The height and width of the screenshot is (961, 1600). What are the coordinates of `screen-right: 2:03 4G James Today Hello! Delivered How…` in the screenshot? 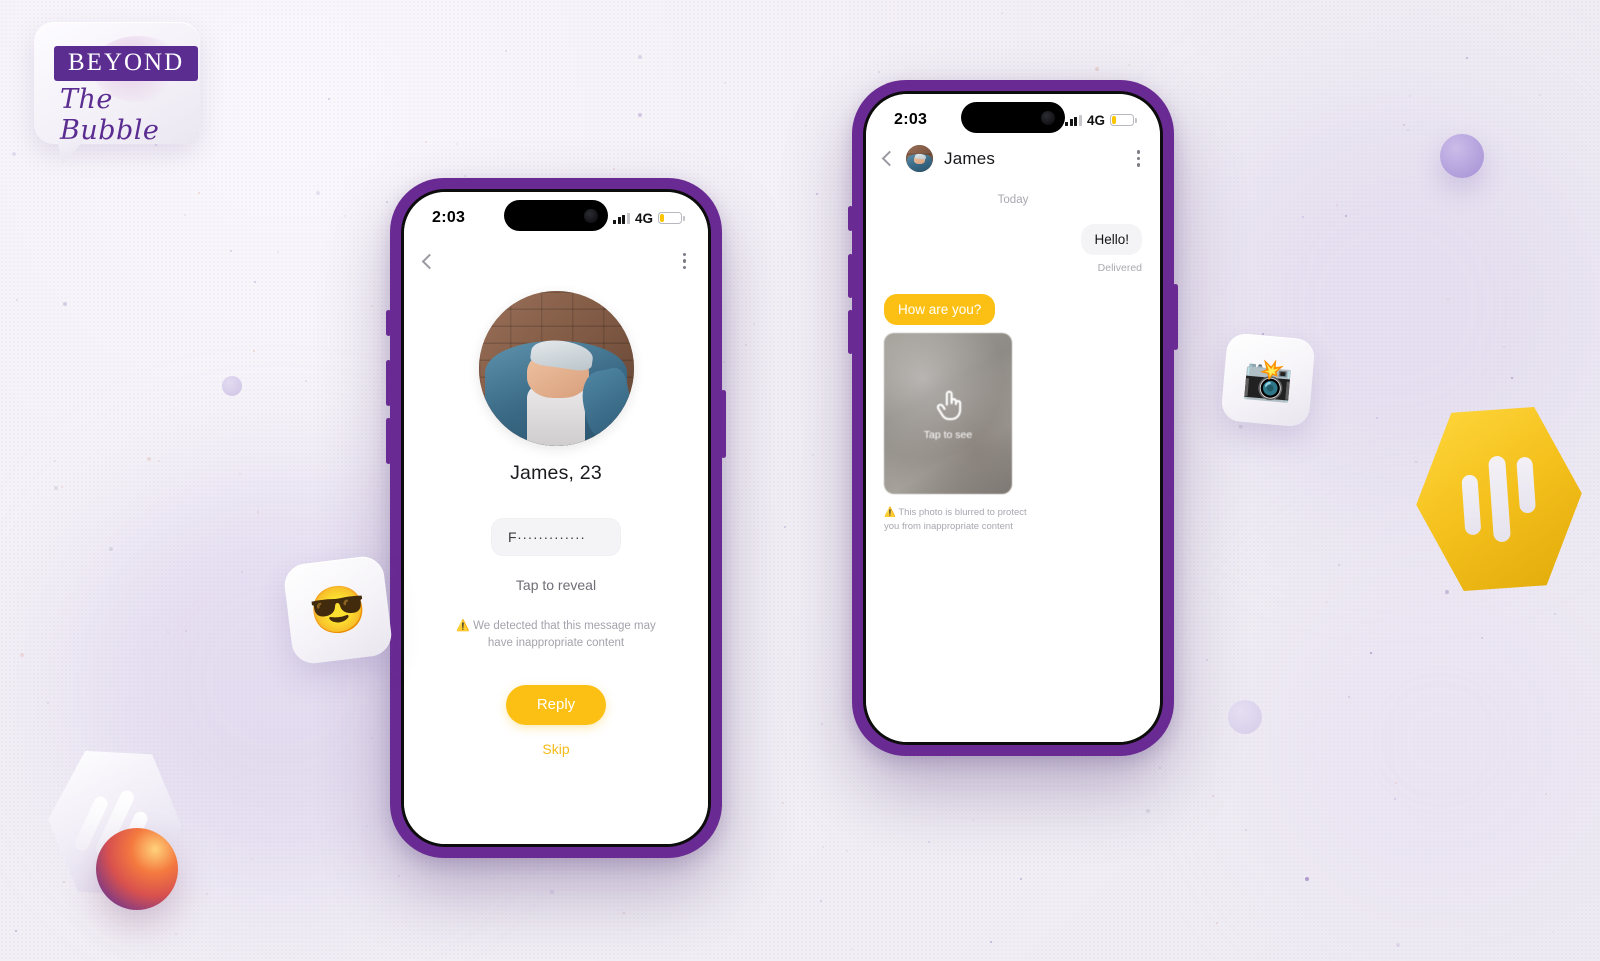 It's located at (1013, 418).